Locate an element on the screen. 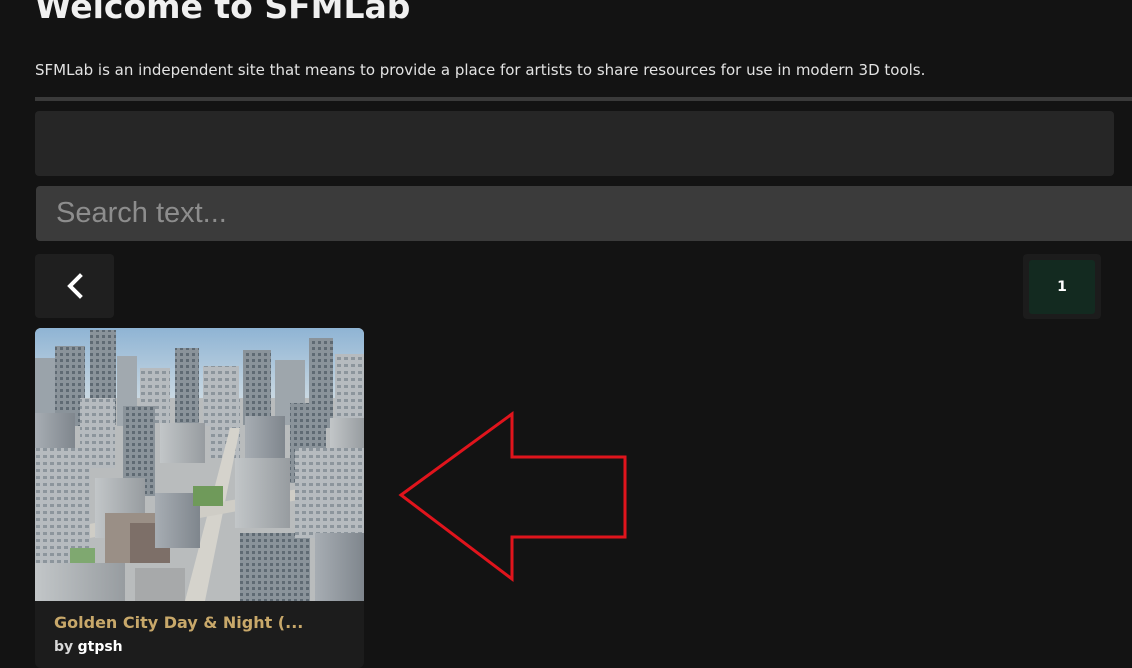 The height and width of the screenshot is (668, 1132). page-number-button: 1 is located at coordinates (1062, 286).